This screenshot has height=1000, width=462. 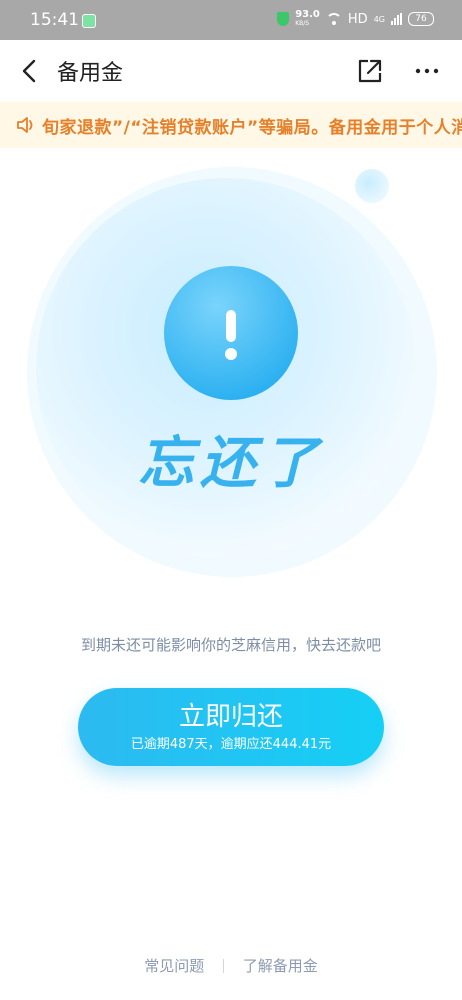 What do you see at coordinates (230, 717) in the screenshot?
I see `repay-button-label: 立即归还` at bounding box center [230, 717].